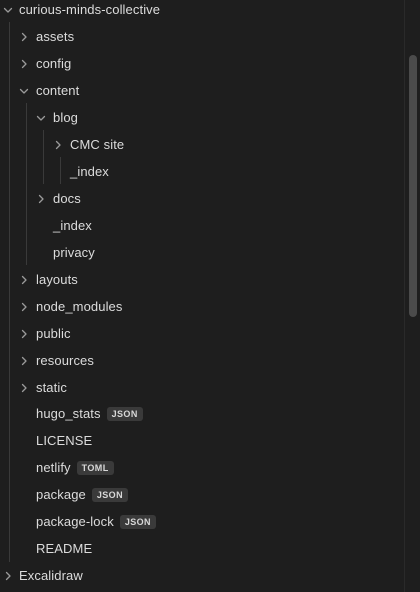  I want to click on tree-item-label: netlify TOML, so click(75, 467).